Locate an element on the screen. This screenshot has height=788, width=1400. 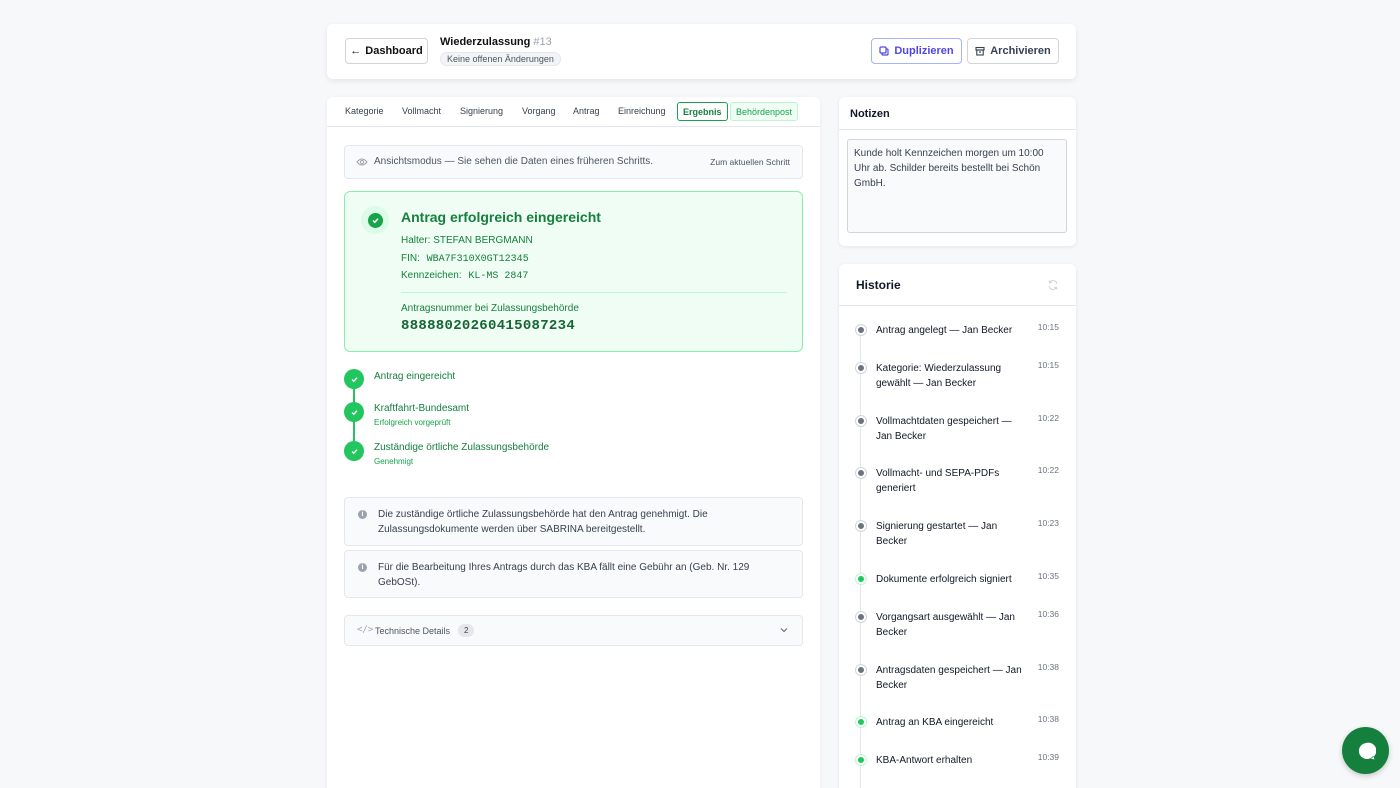
fin-label: FIN: is located at coordinates (410, 258).